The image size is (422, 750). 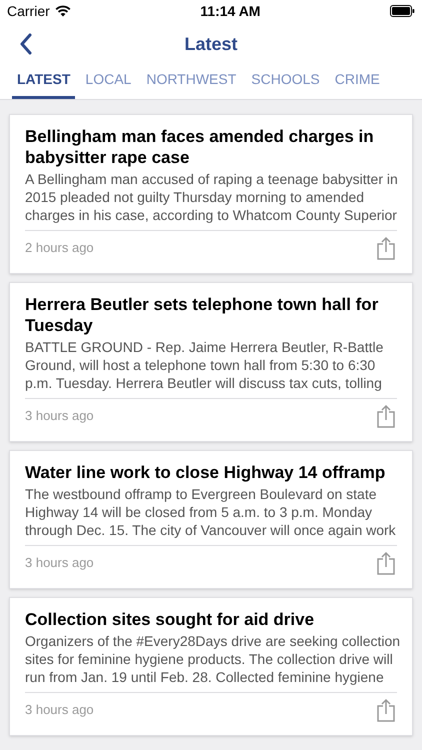 I want to click on article-excerpt: BATTLE GROUND - Rep. Jaime Herrera Beutler, R-Battle, so click(x=204, y=347).